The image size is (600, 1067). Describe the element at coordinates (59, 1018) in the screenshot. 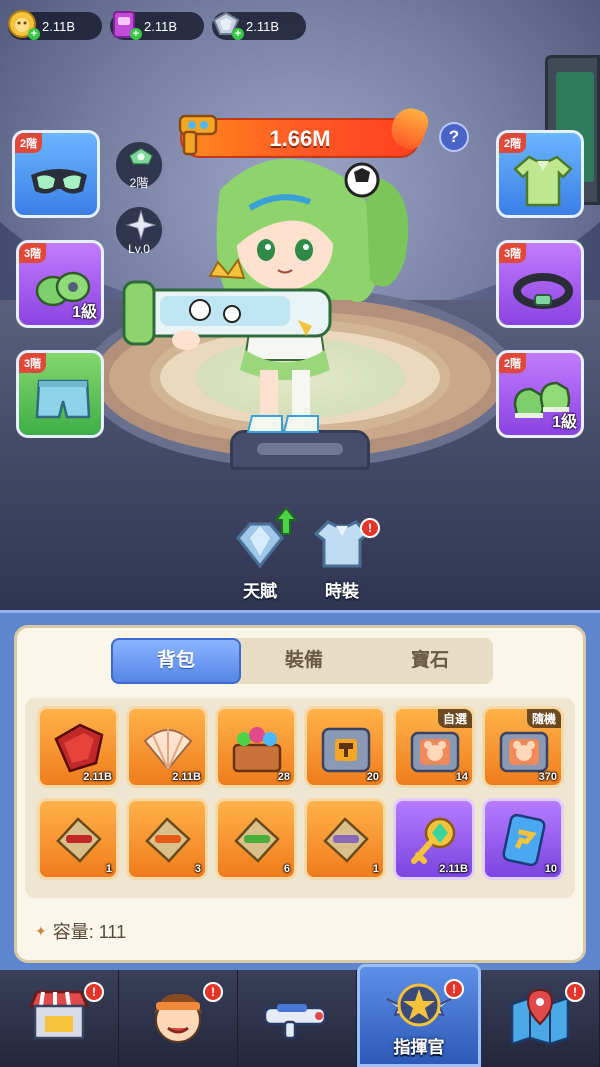

I see `nav-shop: !` at that location.